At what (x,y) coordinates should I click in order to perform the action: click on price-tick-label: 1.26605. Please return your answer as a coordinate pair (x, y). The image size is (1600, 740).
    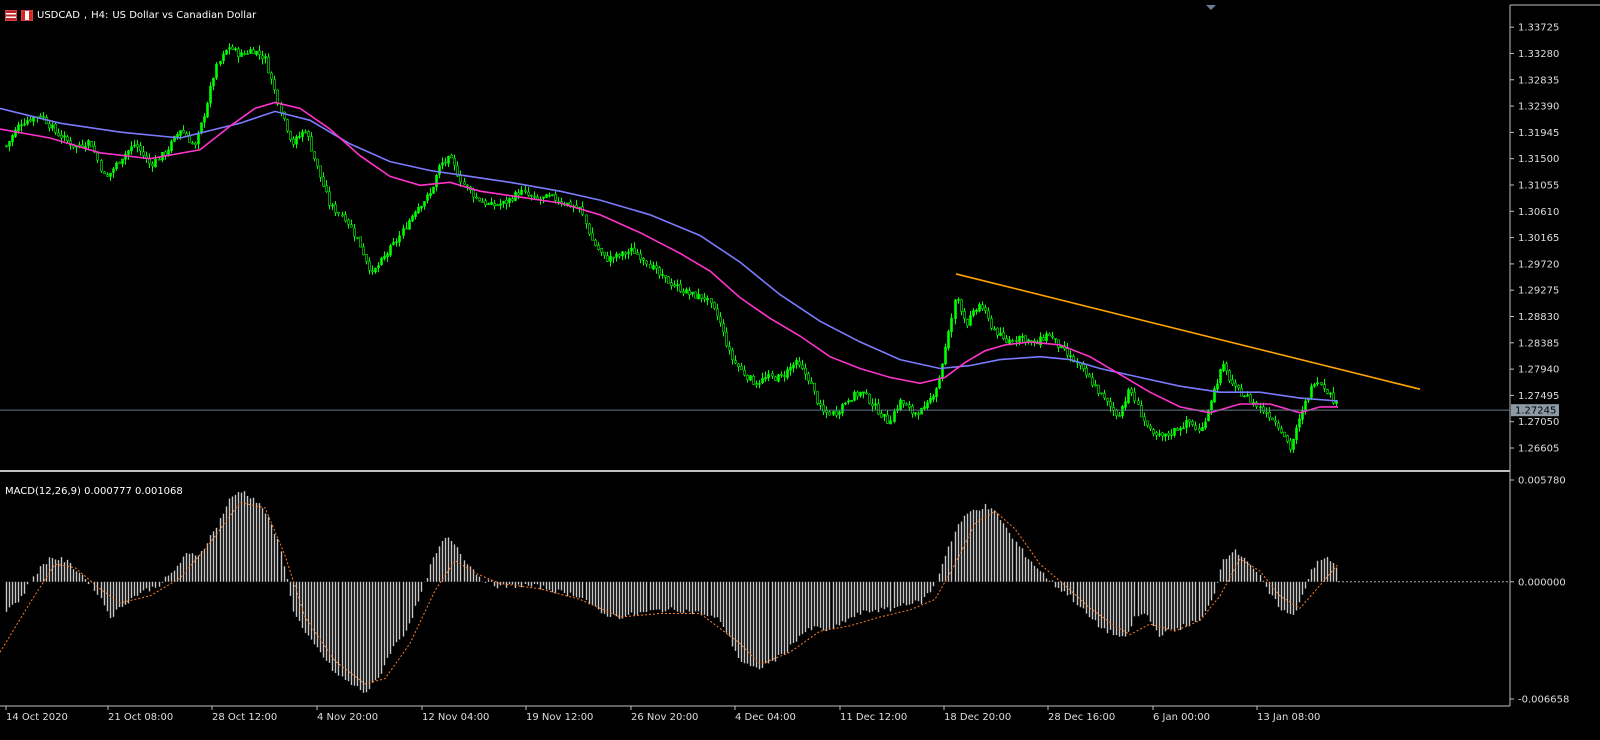
    Looking at the image, I should click on (1538, 449).